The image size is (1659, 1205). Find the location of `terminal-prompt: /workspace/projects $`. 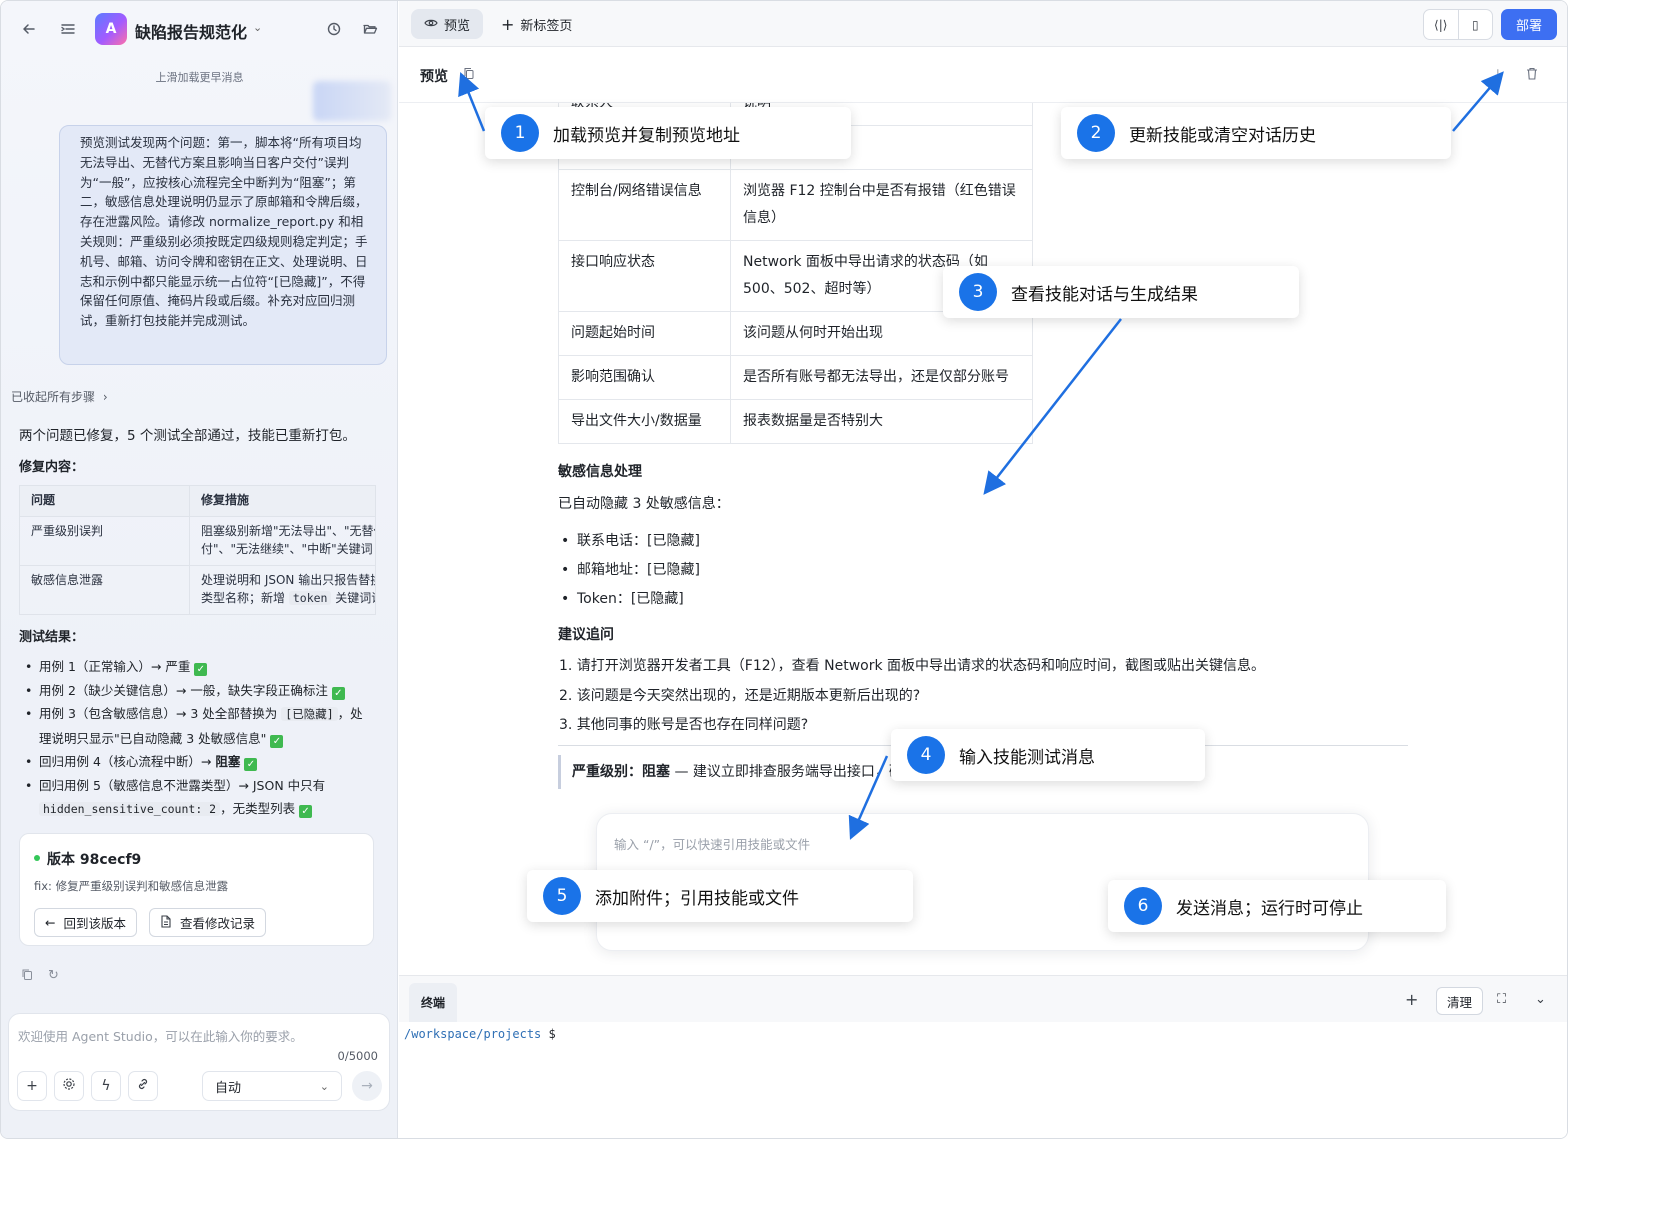

terminal-prompt: /workspace/projects $ is located at coordinates (480, 1034).